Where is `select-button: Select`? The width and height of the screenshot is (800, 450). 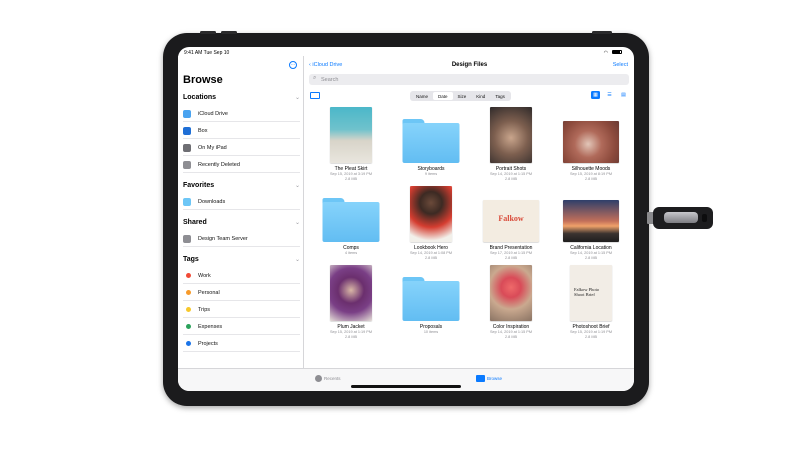
select-button: Select is located at coordinates (620, 65).